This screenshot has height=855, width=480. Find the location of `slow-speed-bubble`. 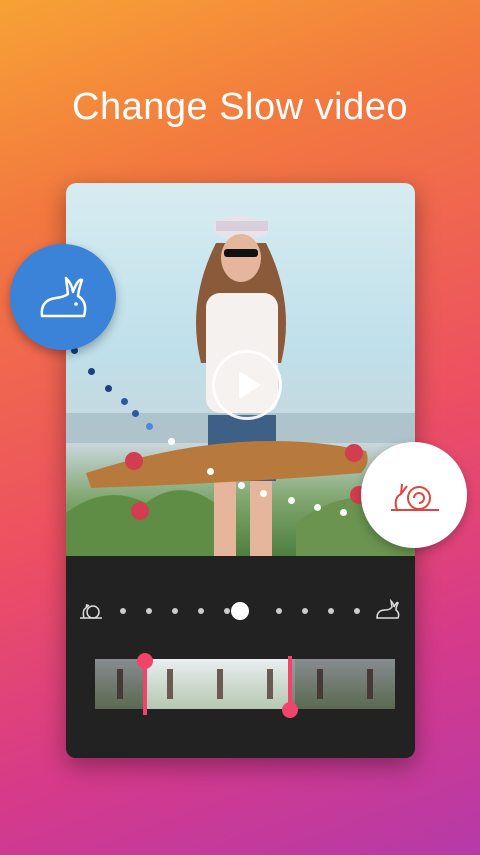

slow-speed-bubble is located at coordinates (414, 495).